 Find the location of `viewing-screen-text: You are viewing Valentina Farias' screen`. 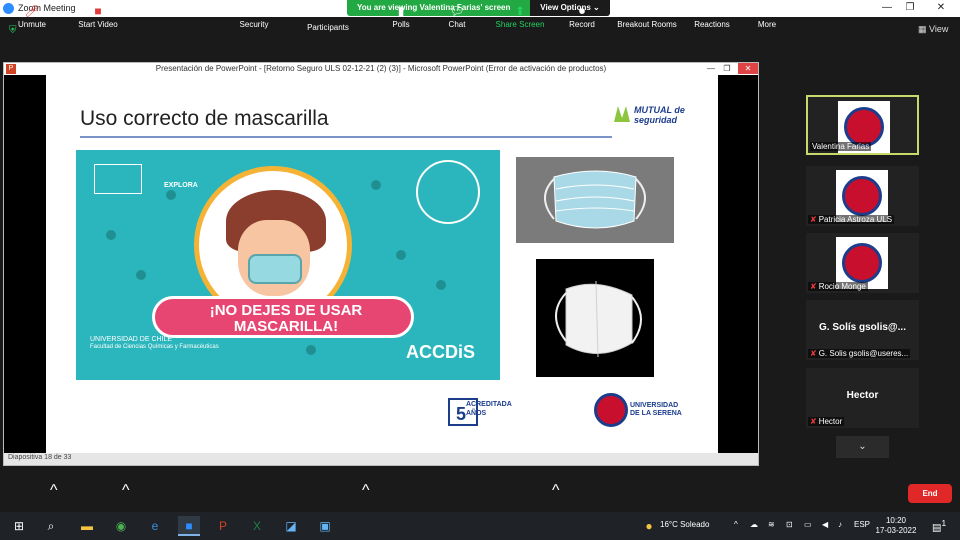

viewing-screen-text: You are viewing Valentina Farias' screen is located at coordinates (434, 7).